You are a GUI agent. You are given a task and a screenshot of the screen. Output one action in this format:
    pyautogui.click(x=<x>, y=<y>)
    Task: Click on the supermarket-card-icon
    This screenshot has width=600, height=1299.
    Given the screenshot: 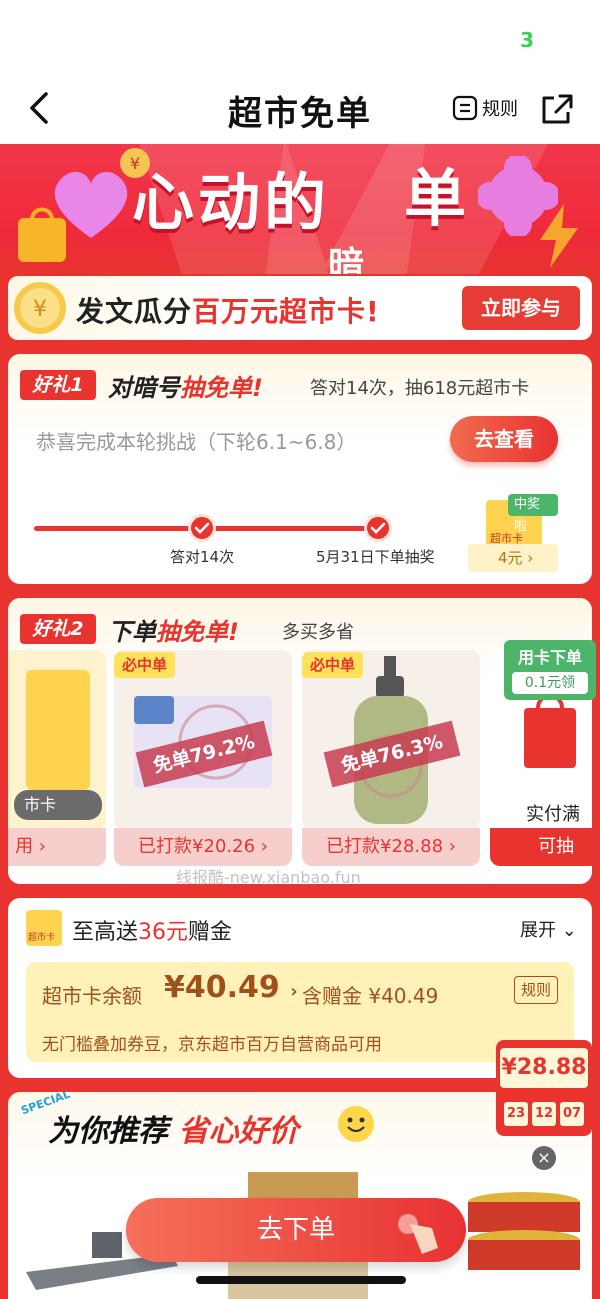 What is the action you would take?
    pyautogui.click(x=58, y=730)
    